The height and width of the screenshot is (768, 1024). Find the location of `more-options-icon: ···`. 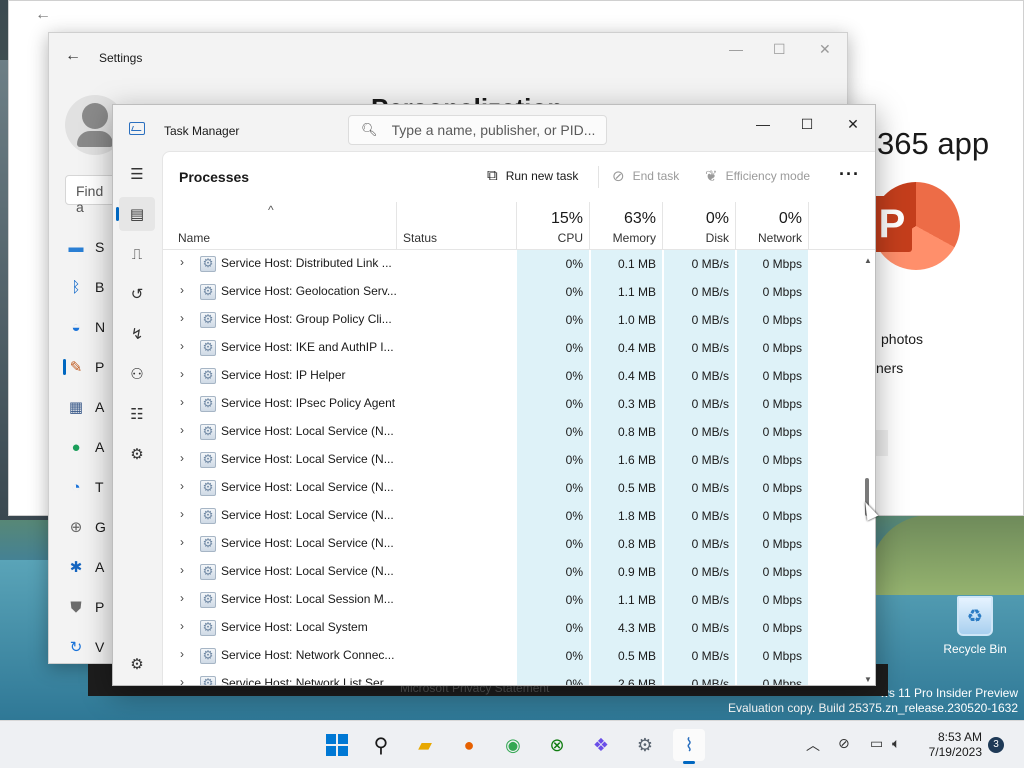

more-options-icon: ··· is located at coordinates (849, 174).